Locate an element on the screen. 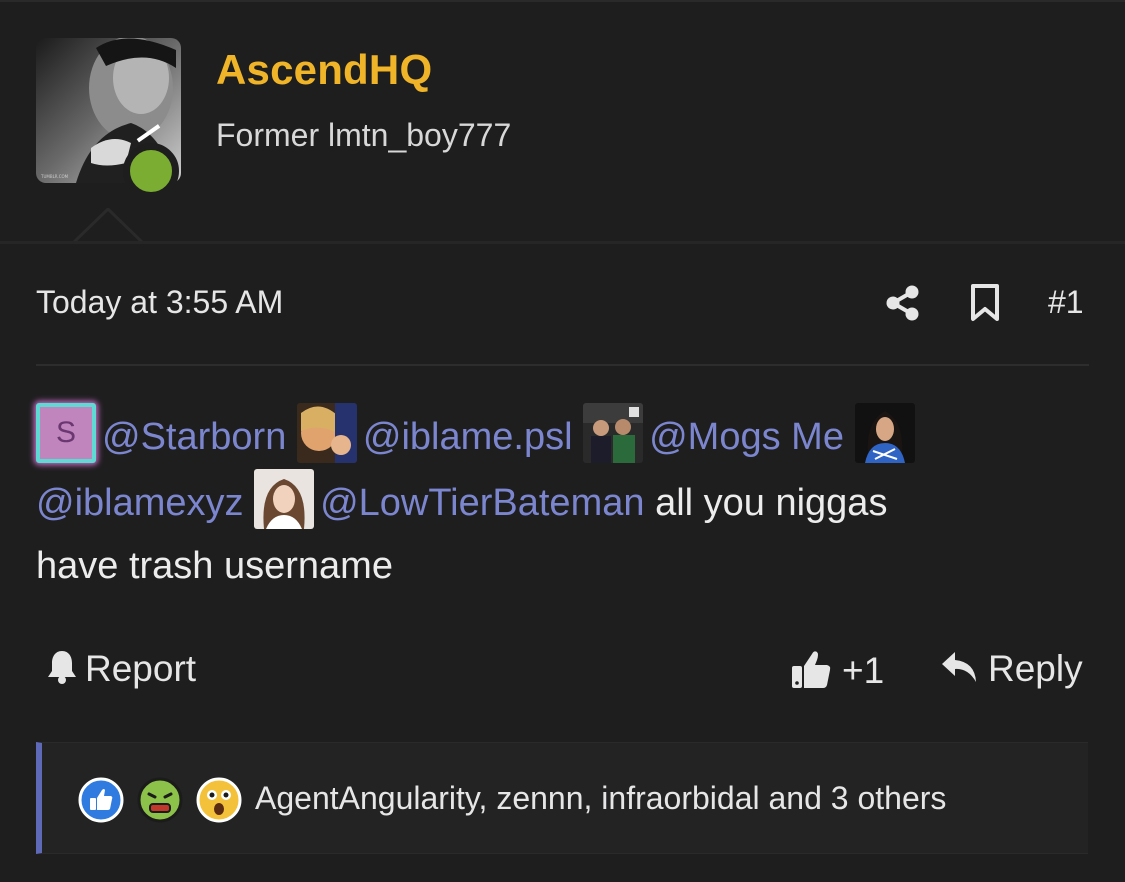 The height and width of the screenshot is (882, 1125). reply-label: Reply is located at coordinates (1035, 668).